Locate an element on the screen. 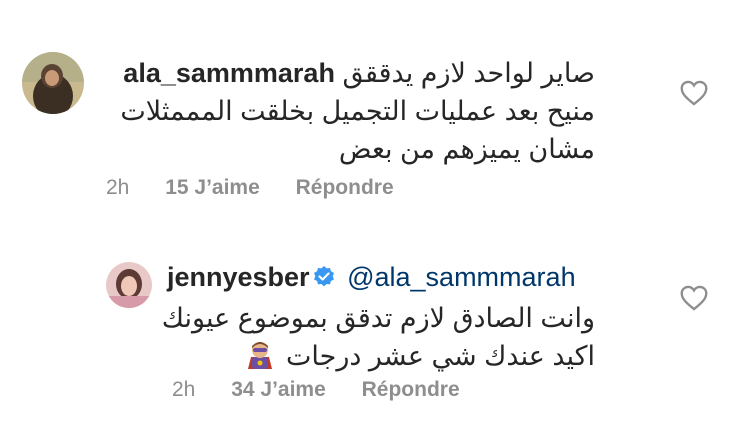 The image size is (750, 439). comment-text-line-2: منيح بعد عمليات التجميل بخلقت المممثلات is located at coordinates (357, 111).